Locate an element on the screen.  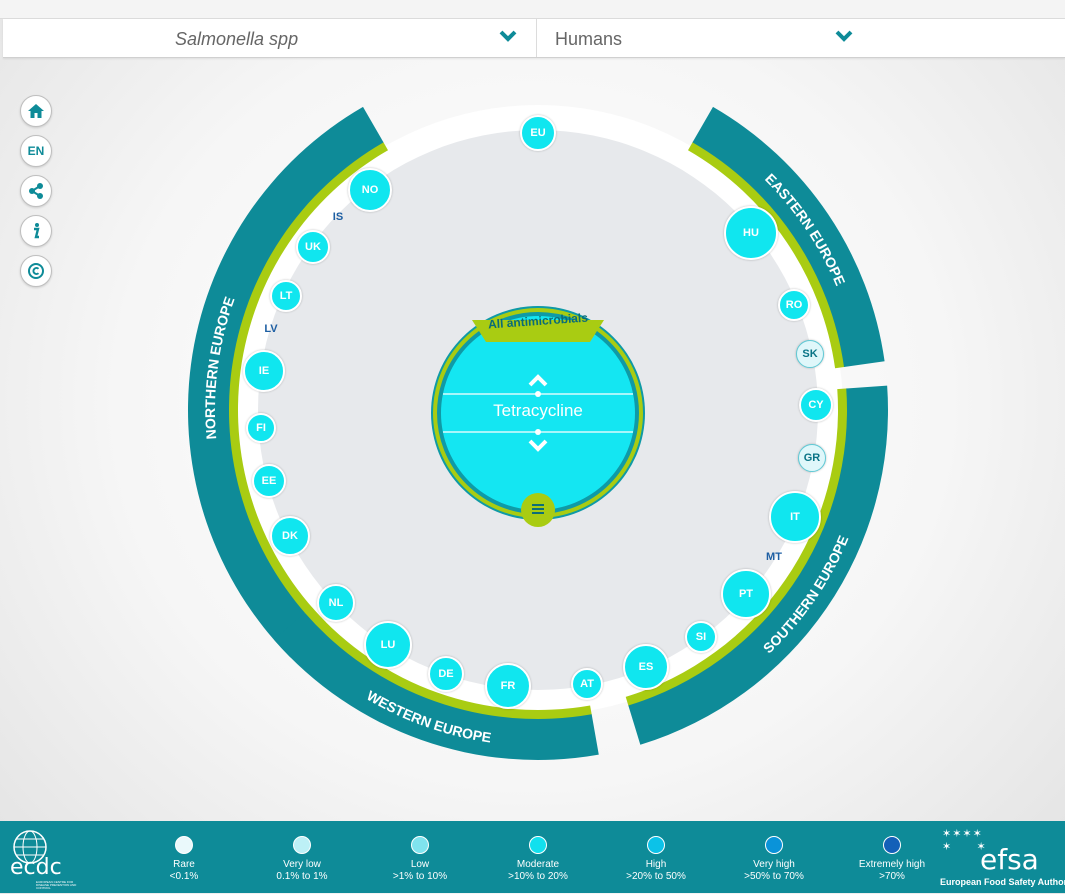
country-eu: EU is located at coordinates (538, 133).